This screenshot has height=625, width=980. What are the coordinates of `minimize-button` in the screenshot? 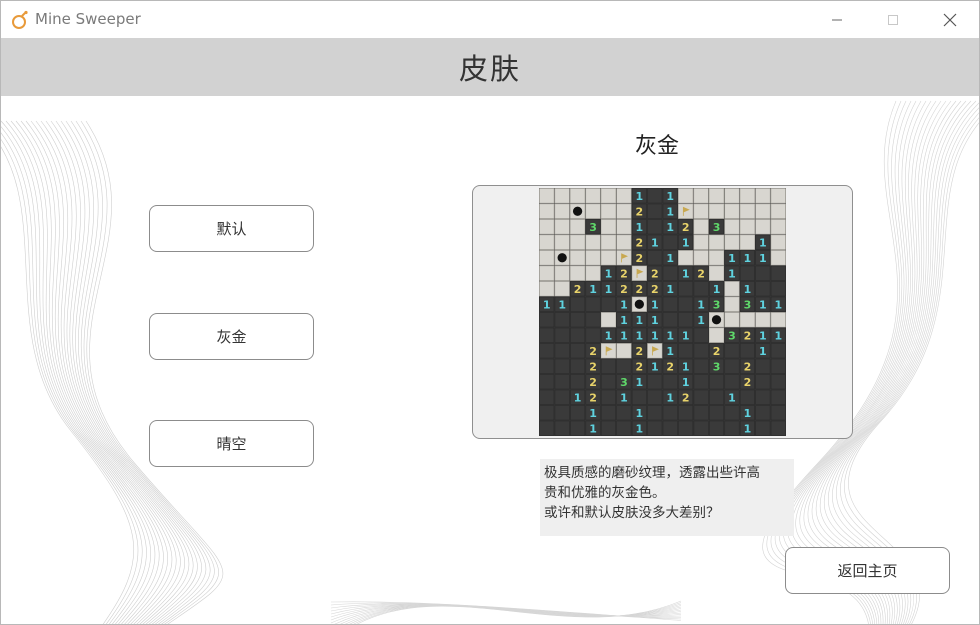 It's located at (837, 19).